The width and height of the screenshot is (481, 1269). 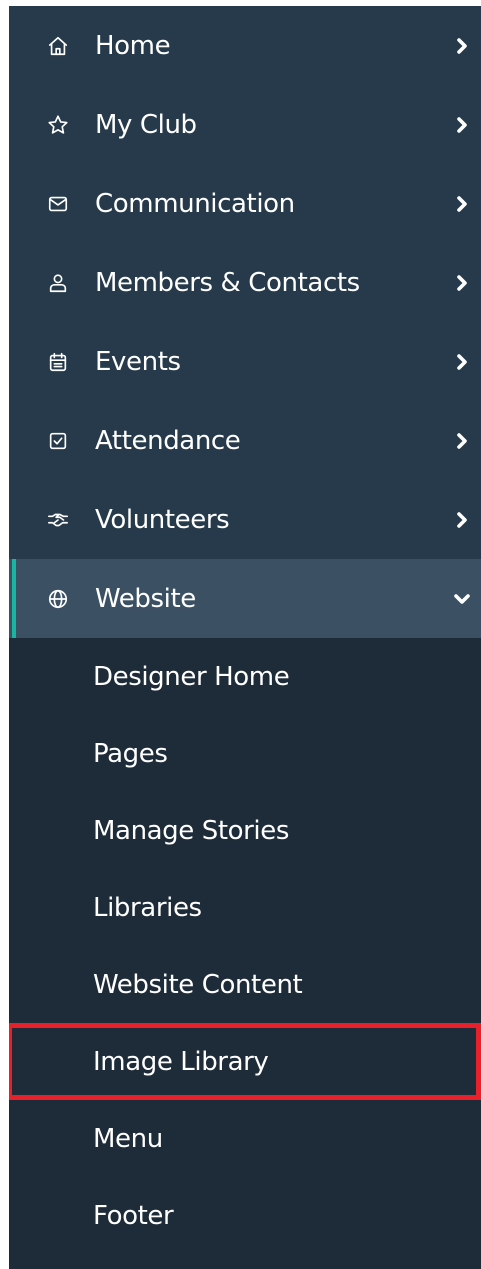 I want to click on submenu-label: Website Content, so click(x=198, y=984).